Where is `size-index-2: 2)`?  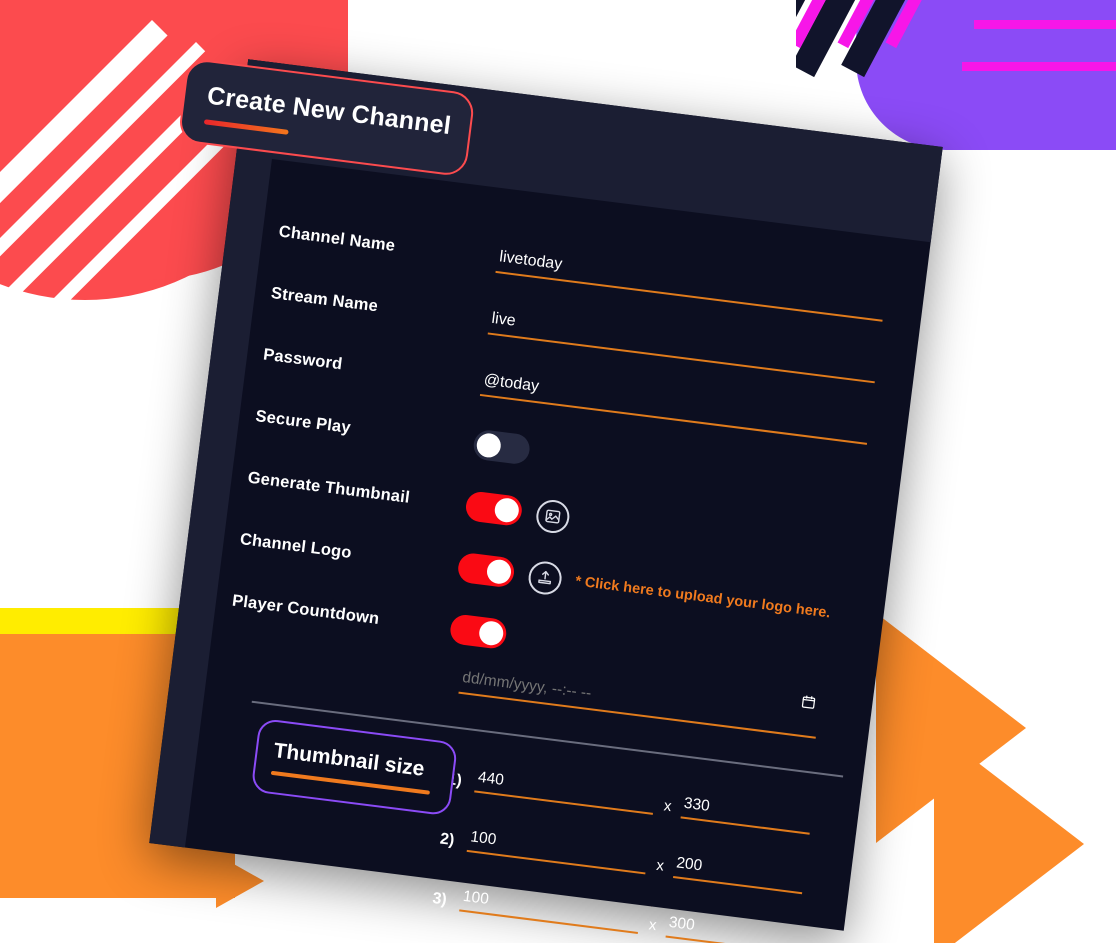
size-index-2: 2) is located at coordinates (447, 840).